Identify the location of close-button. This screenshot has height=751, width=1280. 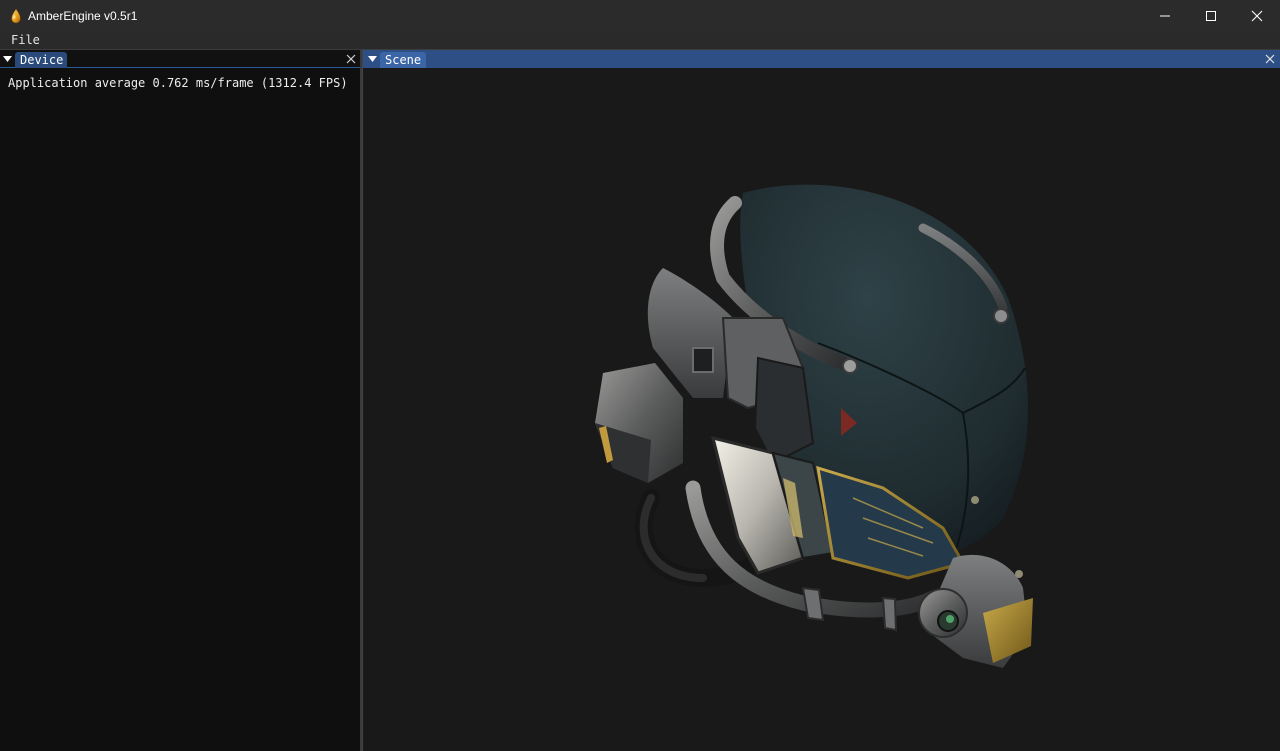
(1257, 15).